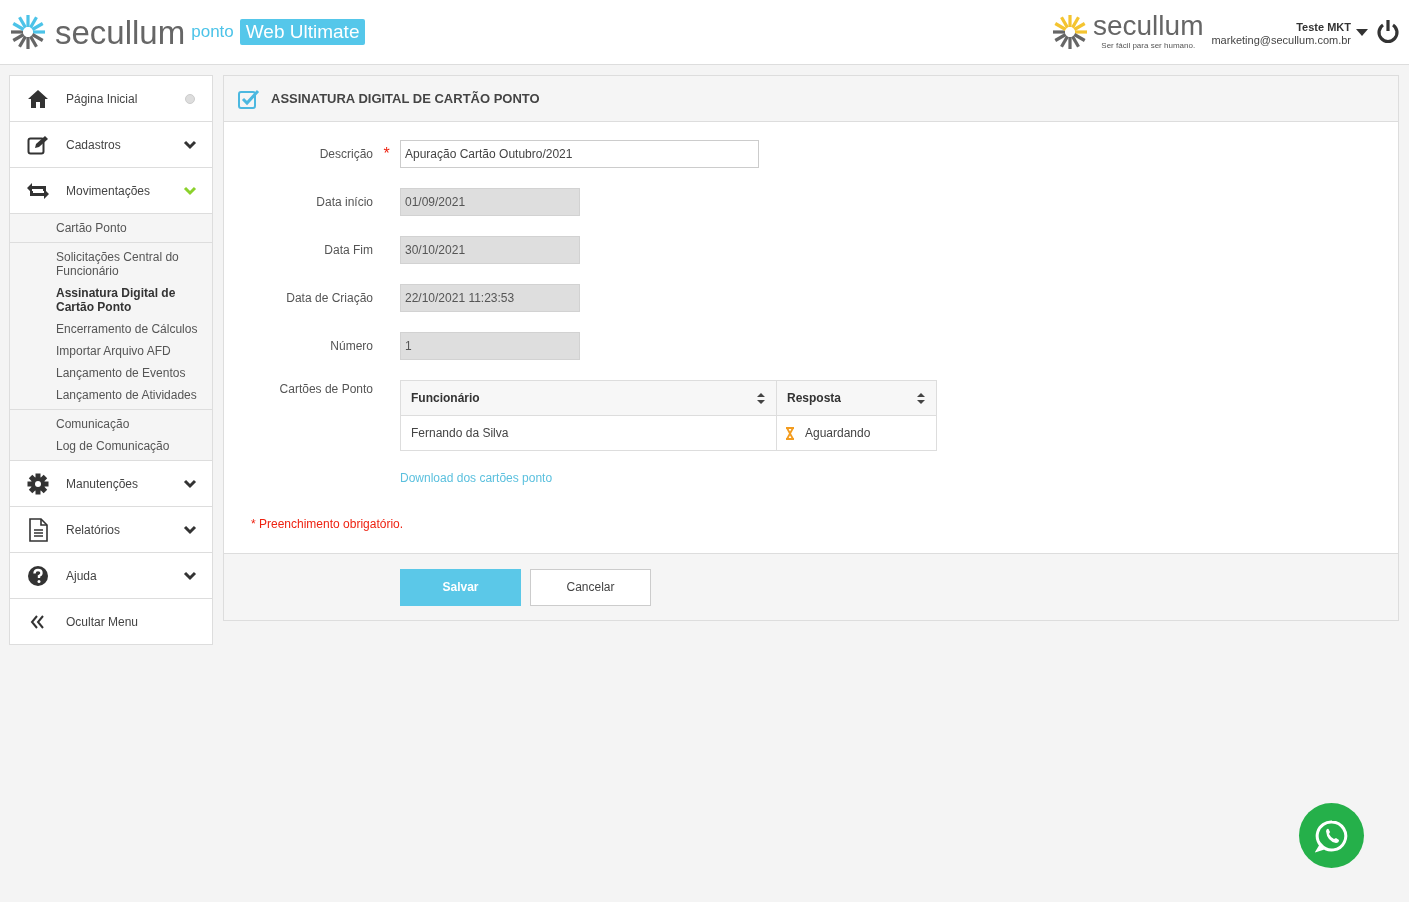 This screenshot has height=902, width=1409. Describe the element at coordinates (344, 202) in the screenshot. I see `field-label: Data início` at that location.